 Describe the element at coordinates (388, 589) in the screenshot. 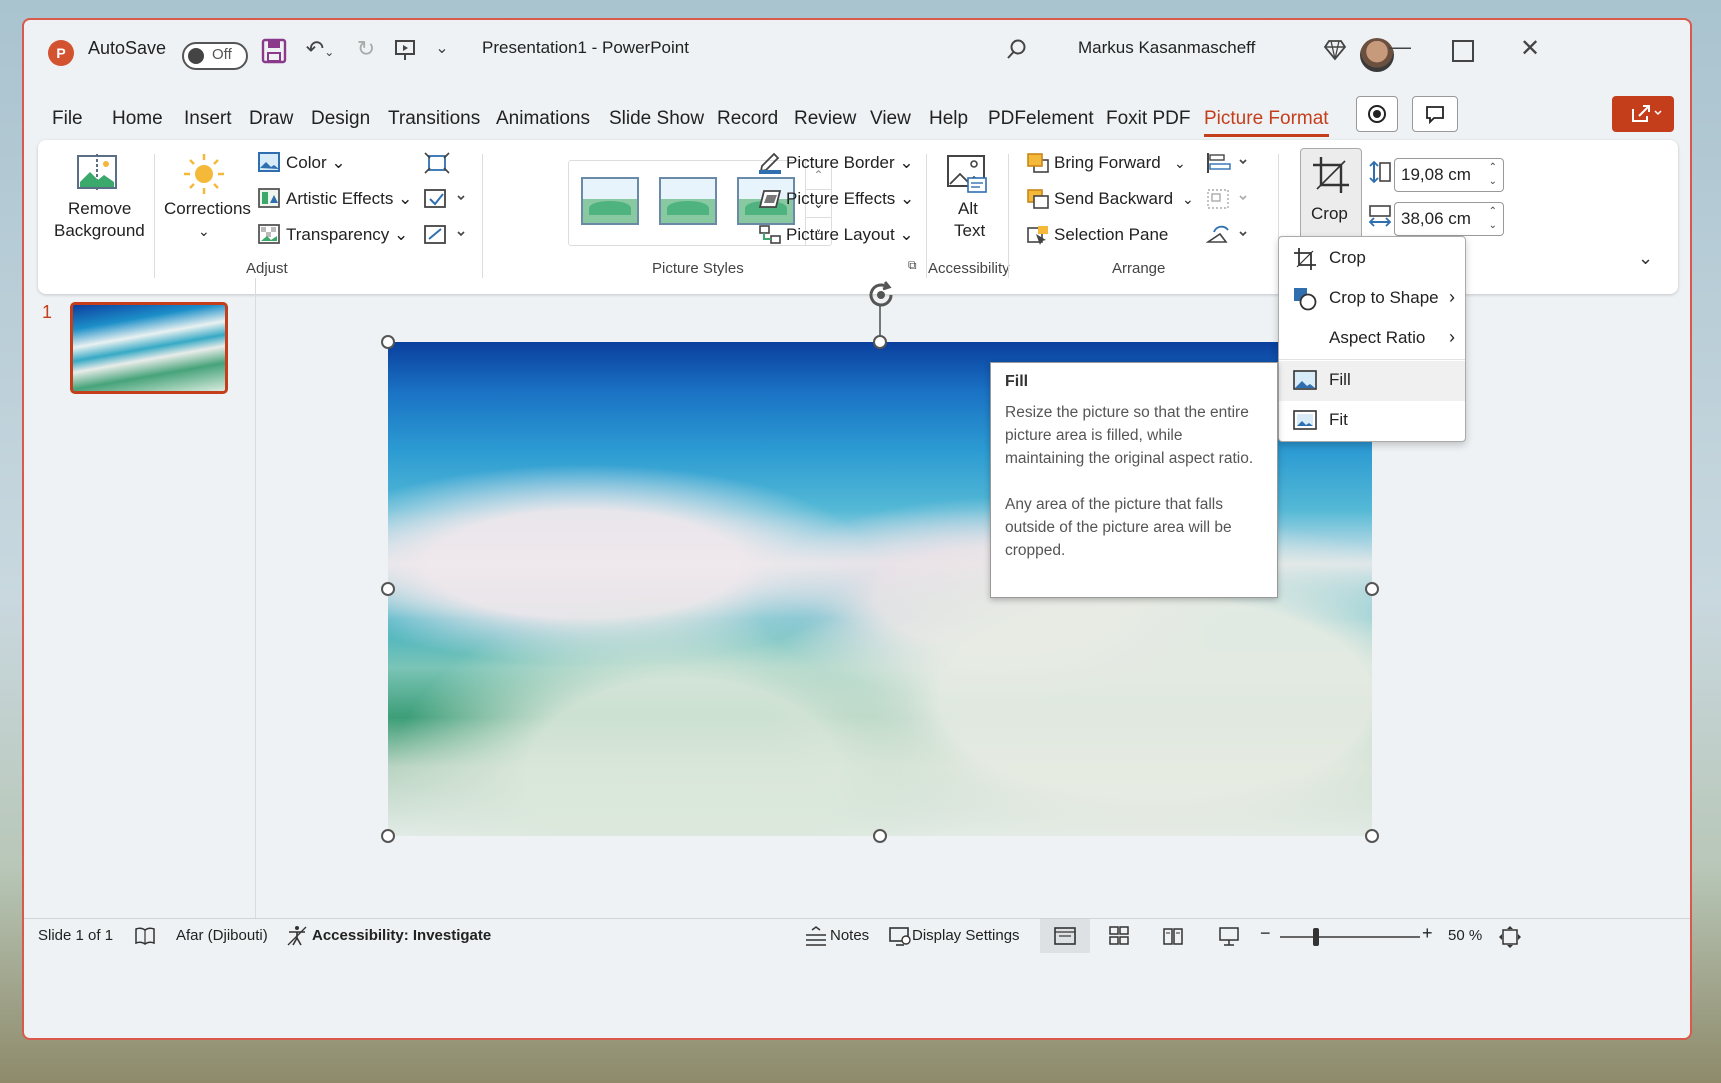

I see `resize-handle-left` at that location.